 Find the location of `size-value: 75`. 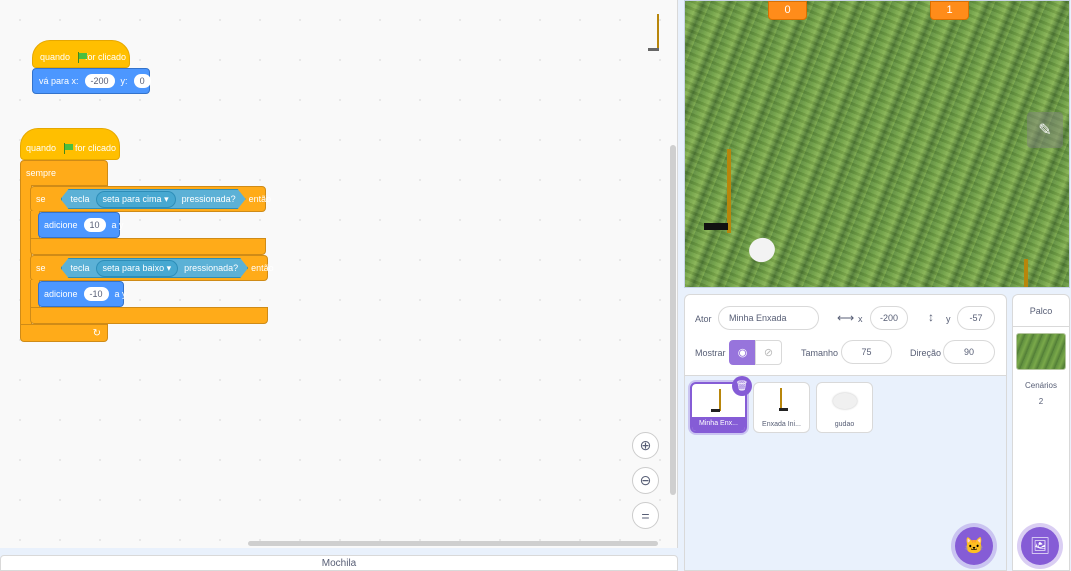

size-value: 75 is located at coordinates (866, 352).